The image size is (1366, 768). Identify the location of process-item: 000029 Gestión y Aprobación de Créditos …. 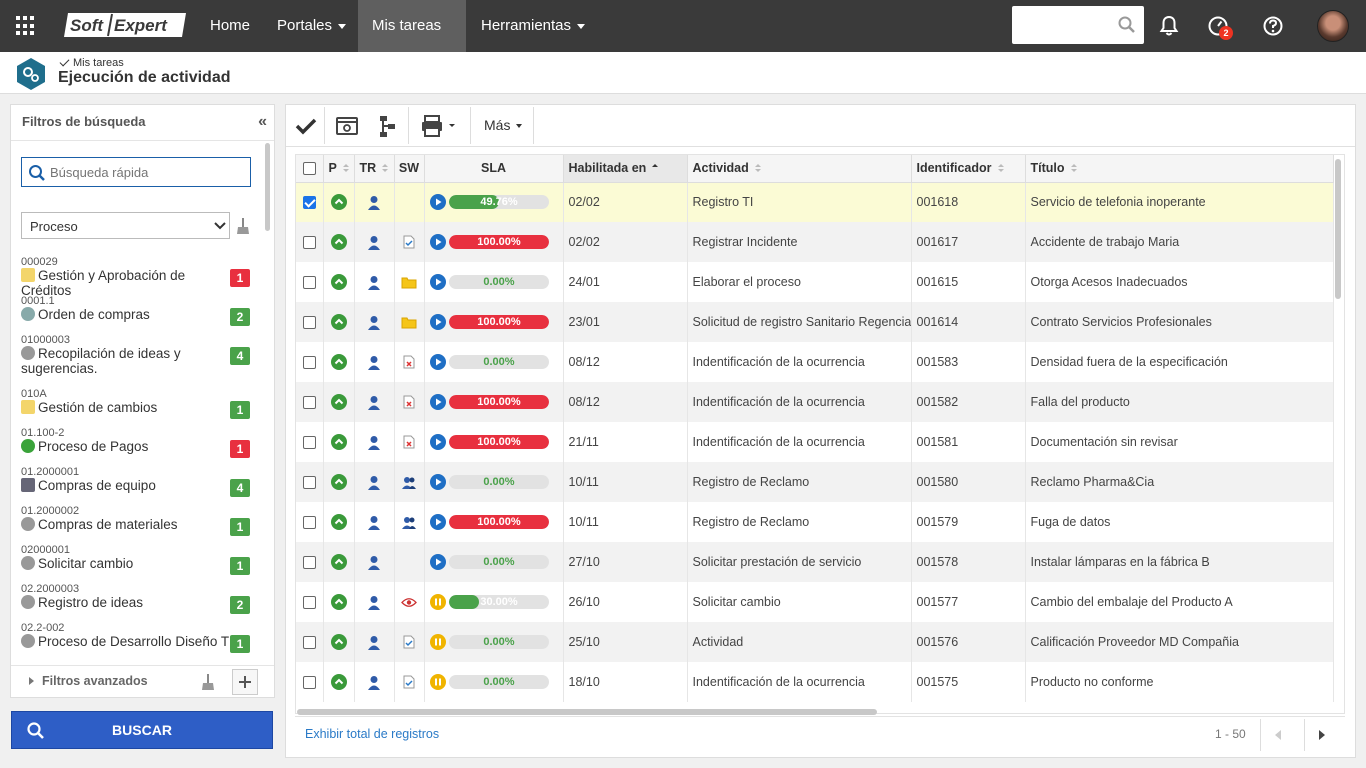
(136, 276).